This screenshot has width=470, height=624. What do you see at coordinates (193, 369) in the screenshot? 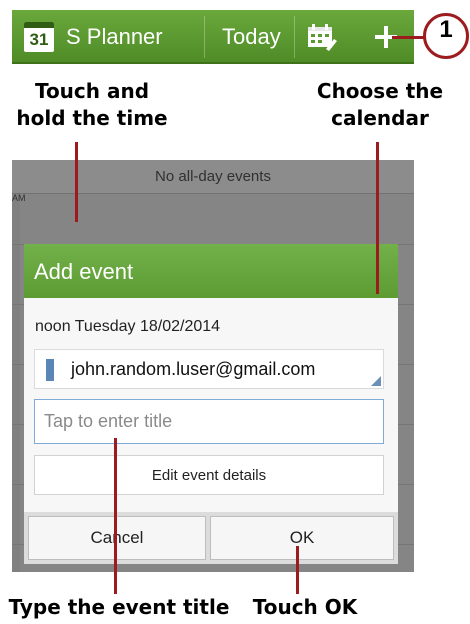
I see `calendar-account: john.random.luser@gmail.com` at bounding box center [193, 369].